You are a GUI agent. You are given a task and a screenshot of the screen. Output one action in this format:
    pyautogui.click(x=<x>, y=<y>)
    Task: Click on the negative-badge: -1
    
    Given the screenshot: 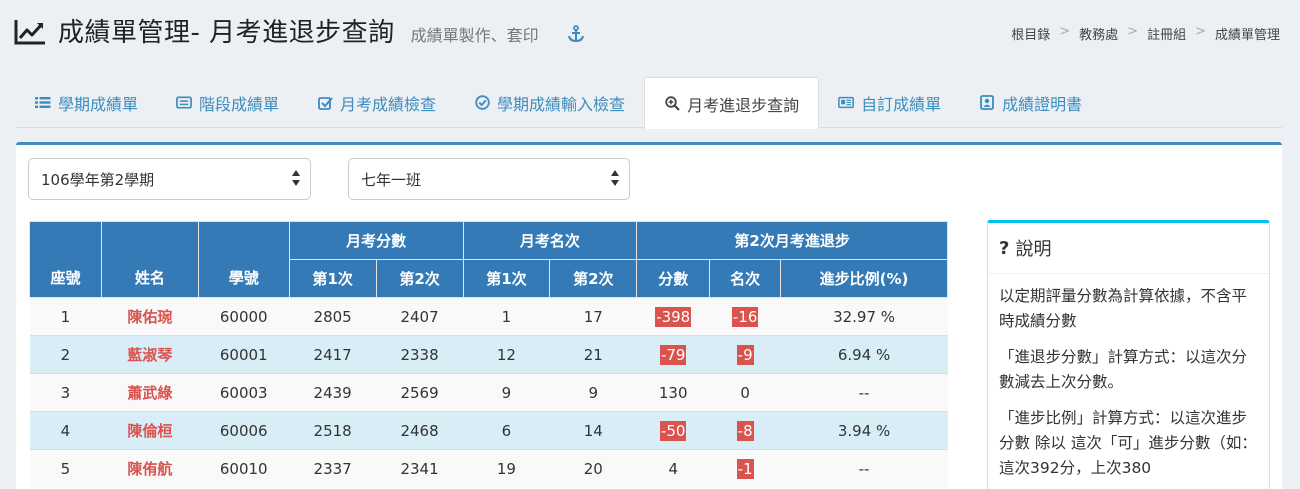 What is the action you would take?
    pyautogui.click(x=745, y=468)
    